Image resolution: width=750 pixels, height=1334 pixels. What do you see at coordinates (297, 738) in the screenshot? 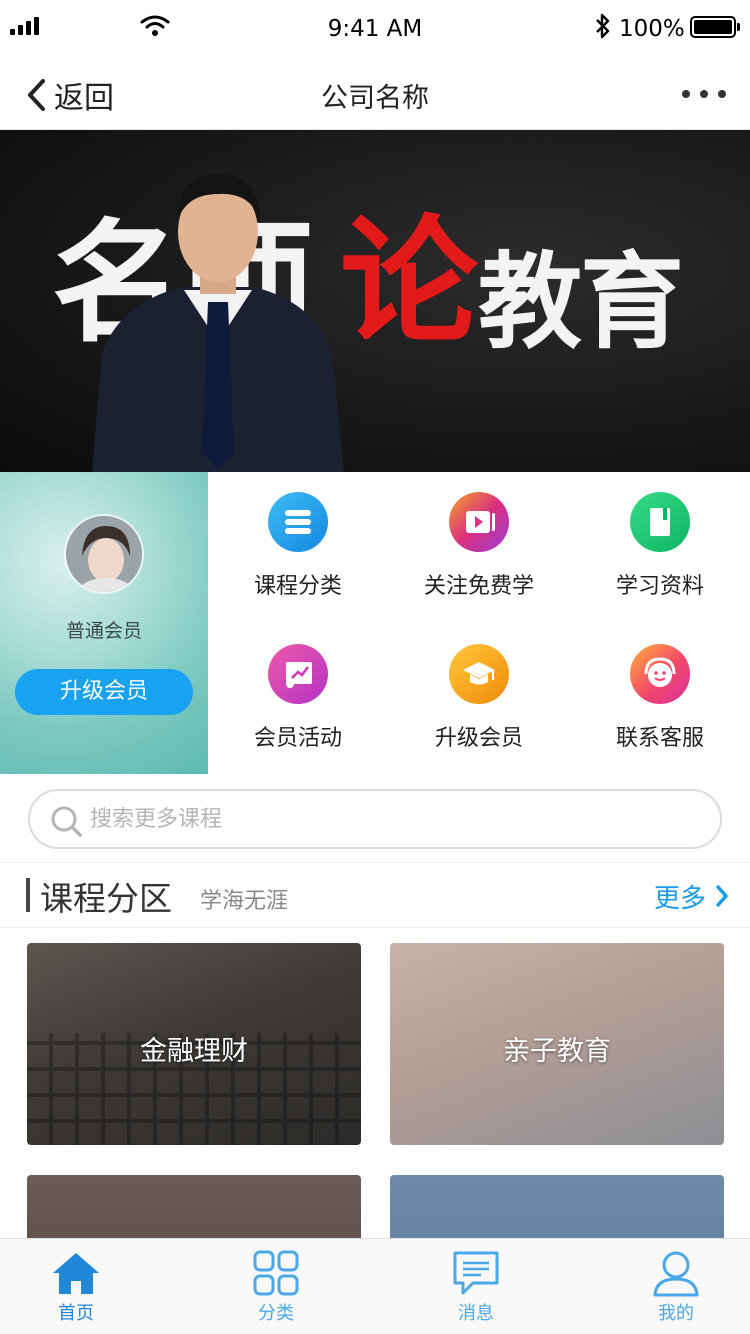
I see `quick-item-label: 会员活动` at bounding box center [297, 738].